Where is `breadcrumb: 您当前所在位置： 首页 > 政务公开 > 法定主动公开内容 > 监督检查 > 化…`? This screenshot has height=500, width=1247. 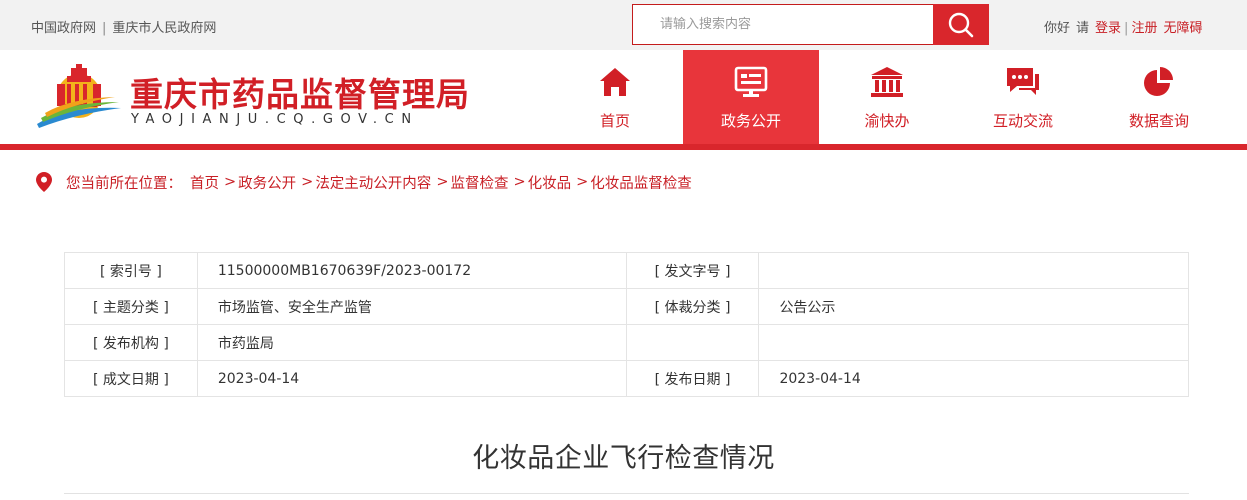
breadcrumb: 您当前所在位置： 首页 > 政务公开 > 法定主动公开内容 > 监督检查 > 化… is located at coordinates (364, 182).